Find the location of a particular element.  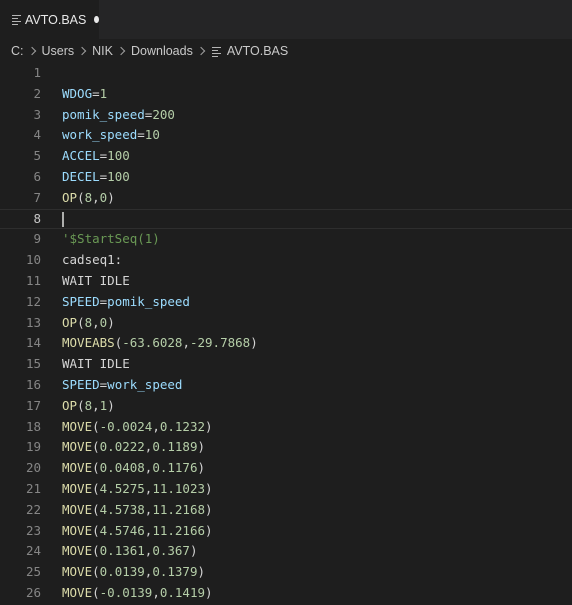

code-text: MOVE(4.5275,11.1023) is located at coordinates (137, 489).